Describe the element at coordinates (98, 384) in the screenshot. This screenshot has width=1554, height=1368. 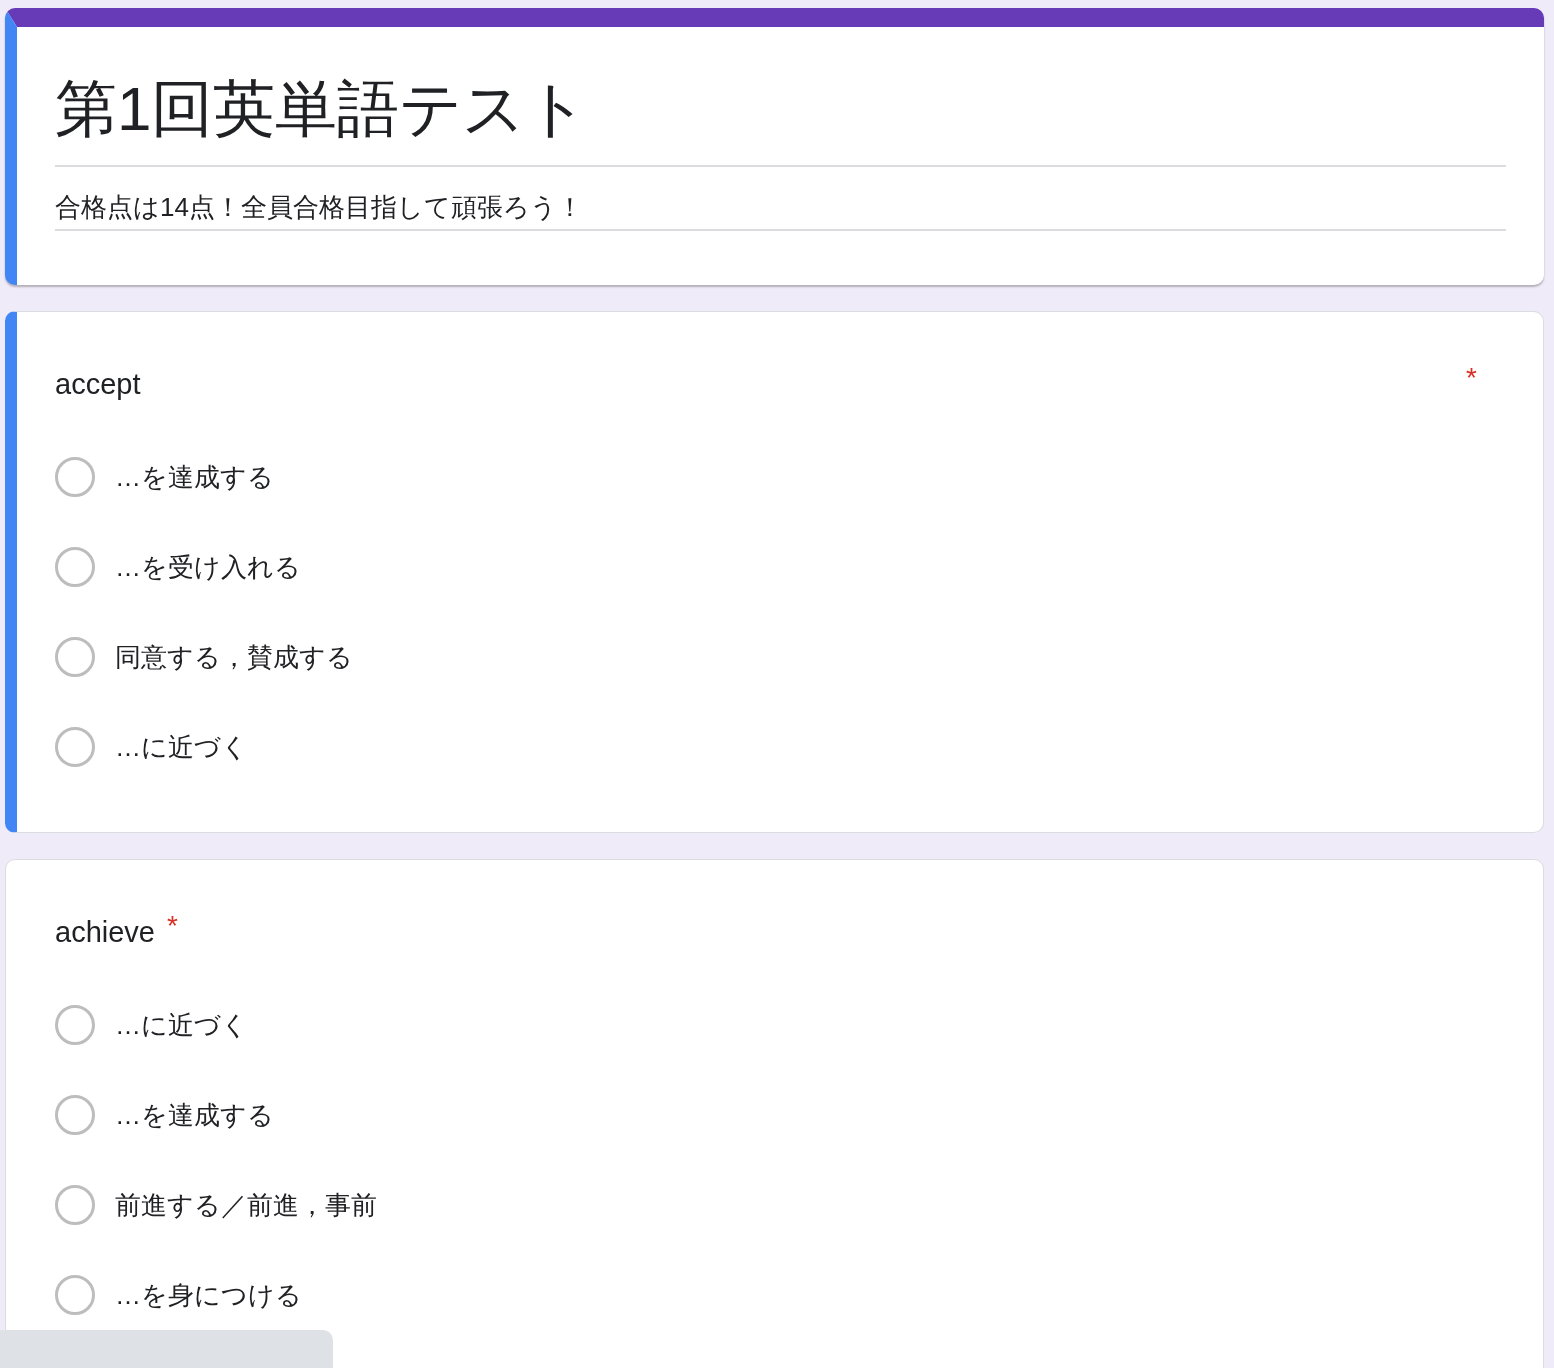
I see `question-title: accept` at that location.